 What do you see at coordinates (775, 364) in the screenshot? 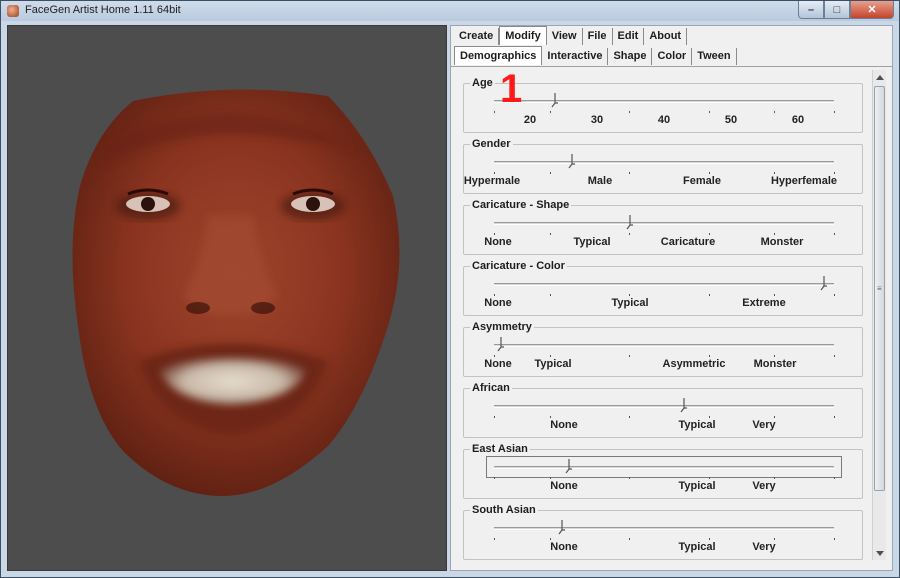
I see `asymmetry-scale-label: Monster` at bounding box center [775, 364].